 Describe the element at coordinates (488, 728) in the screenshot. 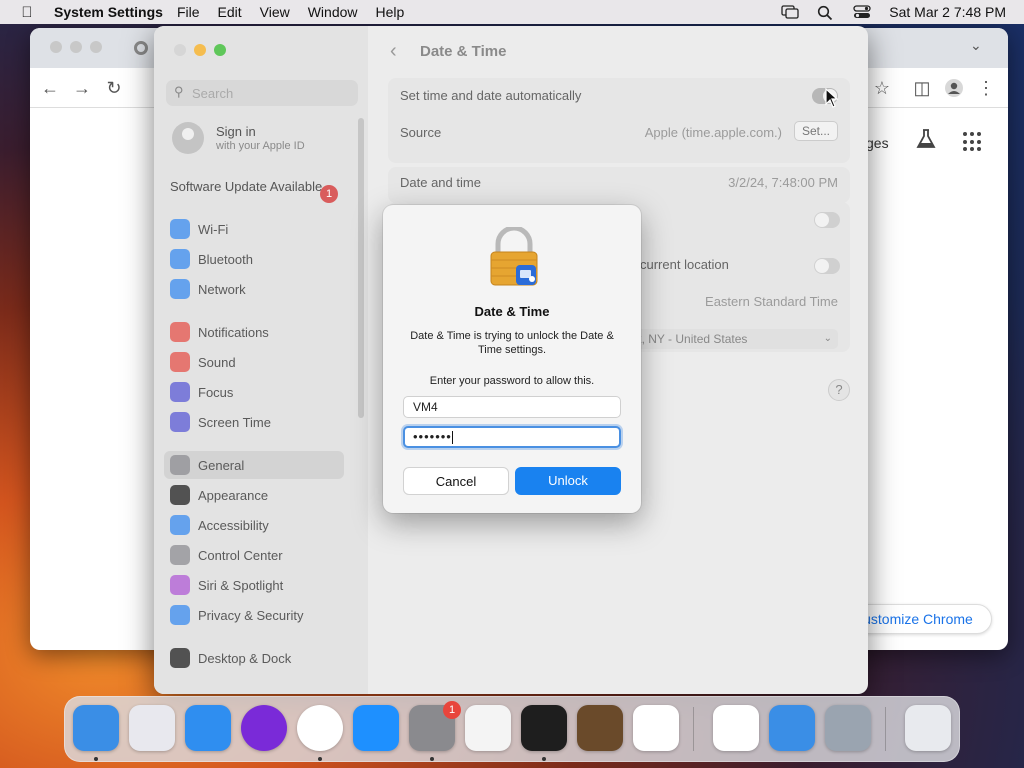

I see `textedit-icon` at that location.